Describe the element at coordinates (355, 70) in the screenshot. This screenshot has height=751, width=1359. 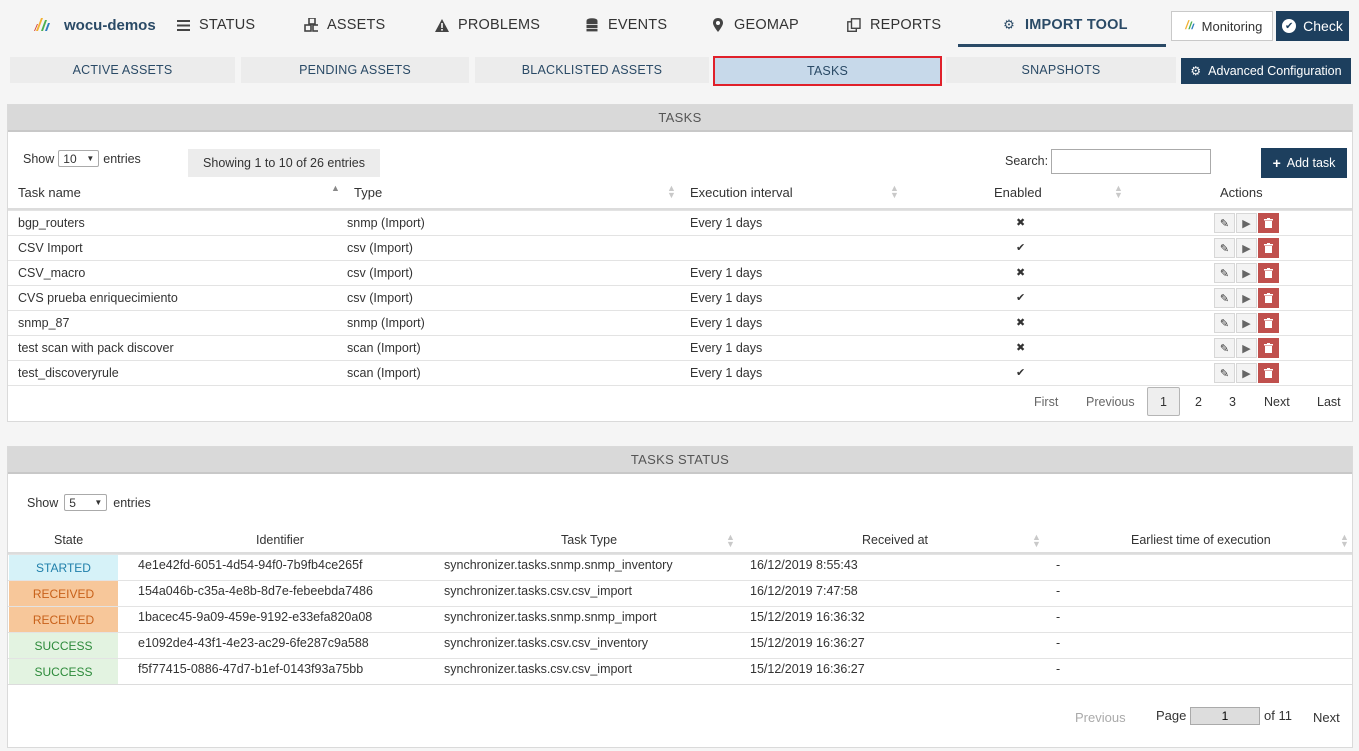
I see `subtab-pending-assets: PENDING ASSETS` at that location.